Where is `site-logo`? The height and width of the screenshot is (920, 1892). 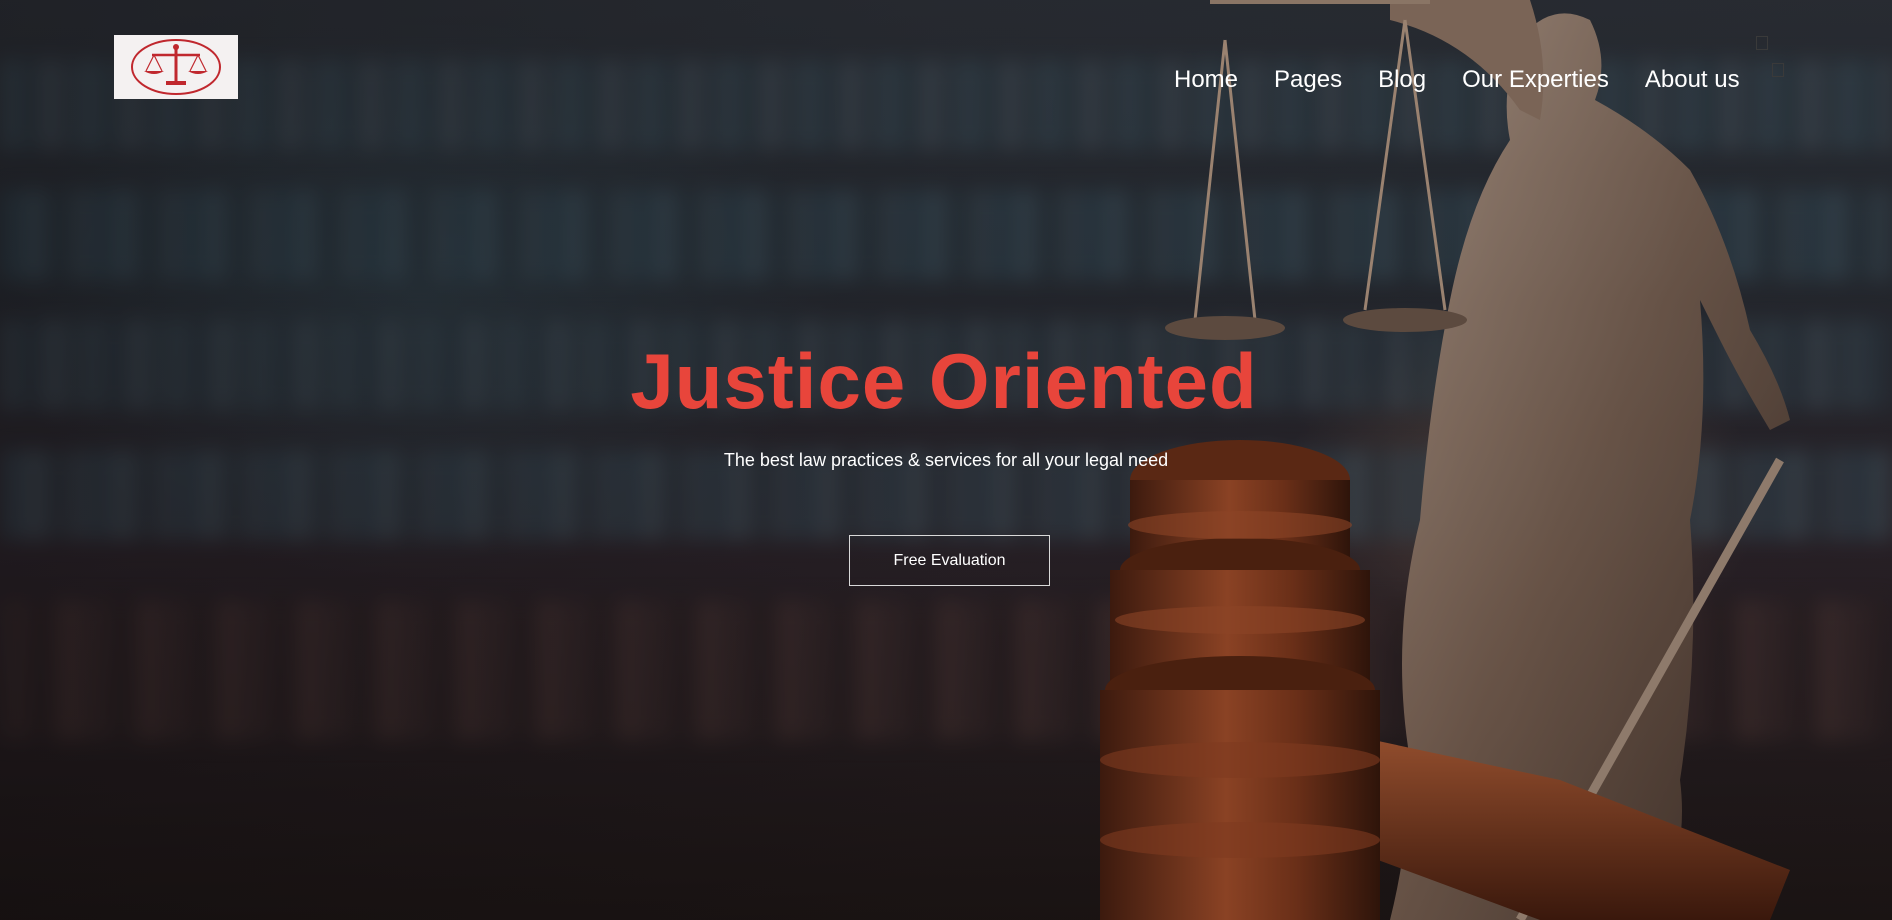
site-logo is located at coordinates (176, 67).